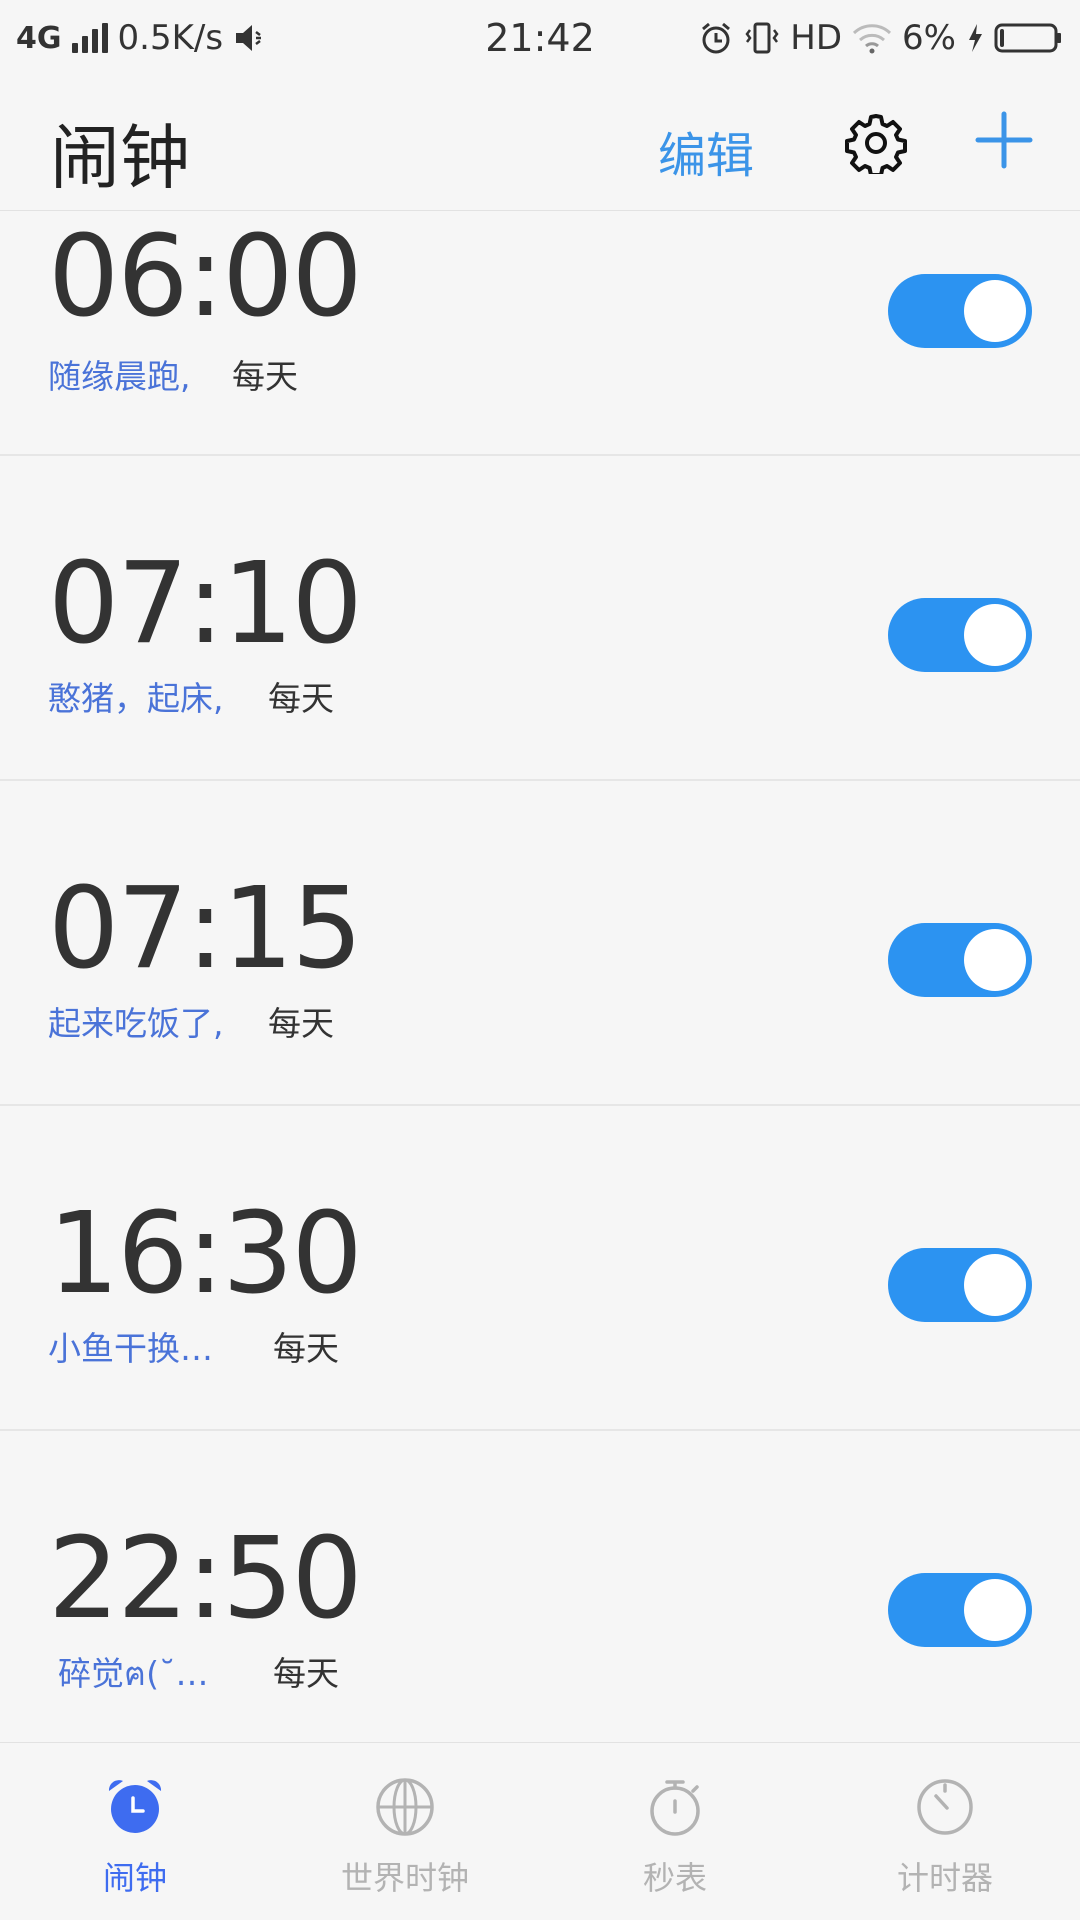 This screenshot has height=1920, width=1080. Describe the element at coordinates (205, 277) in the screenshot. I see `alarm-time: 06:00` at that location.